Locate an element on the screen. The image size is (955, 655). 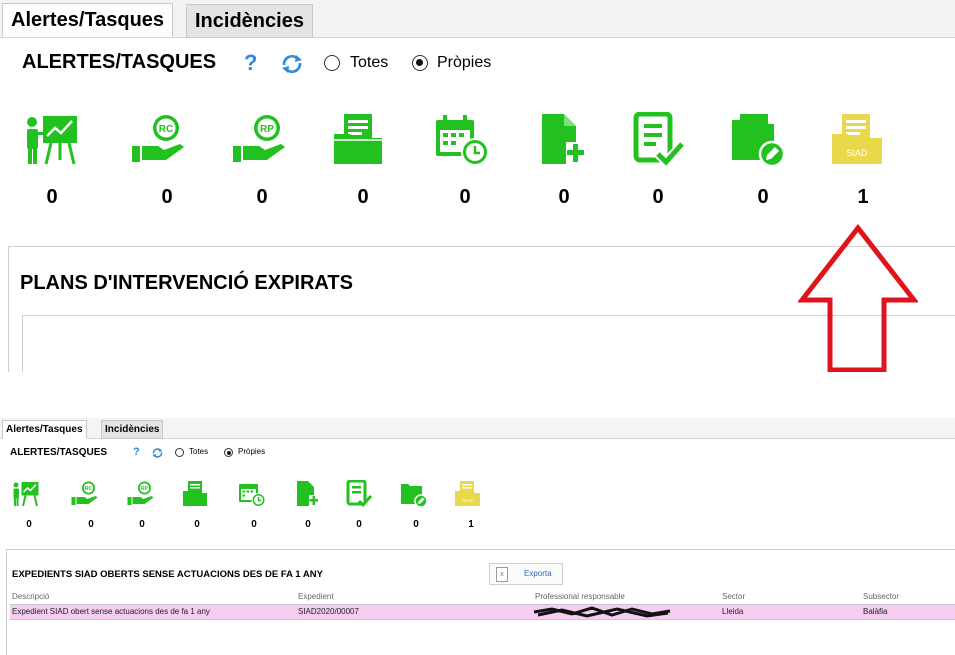
checklist-icon is located at coordinates (658, 140).